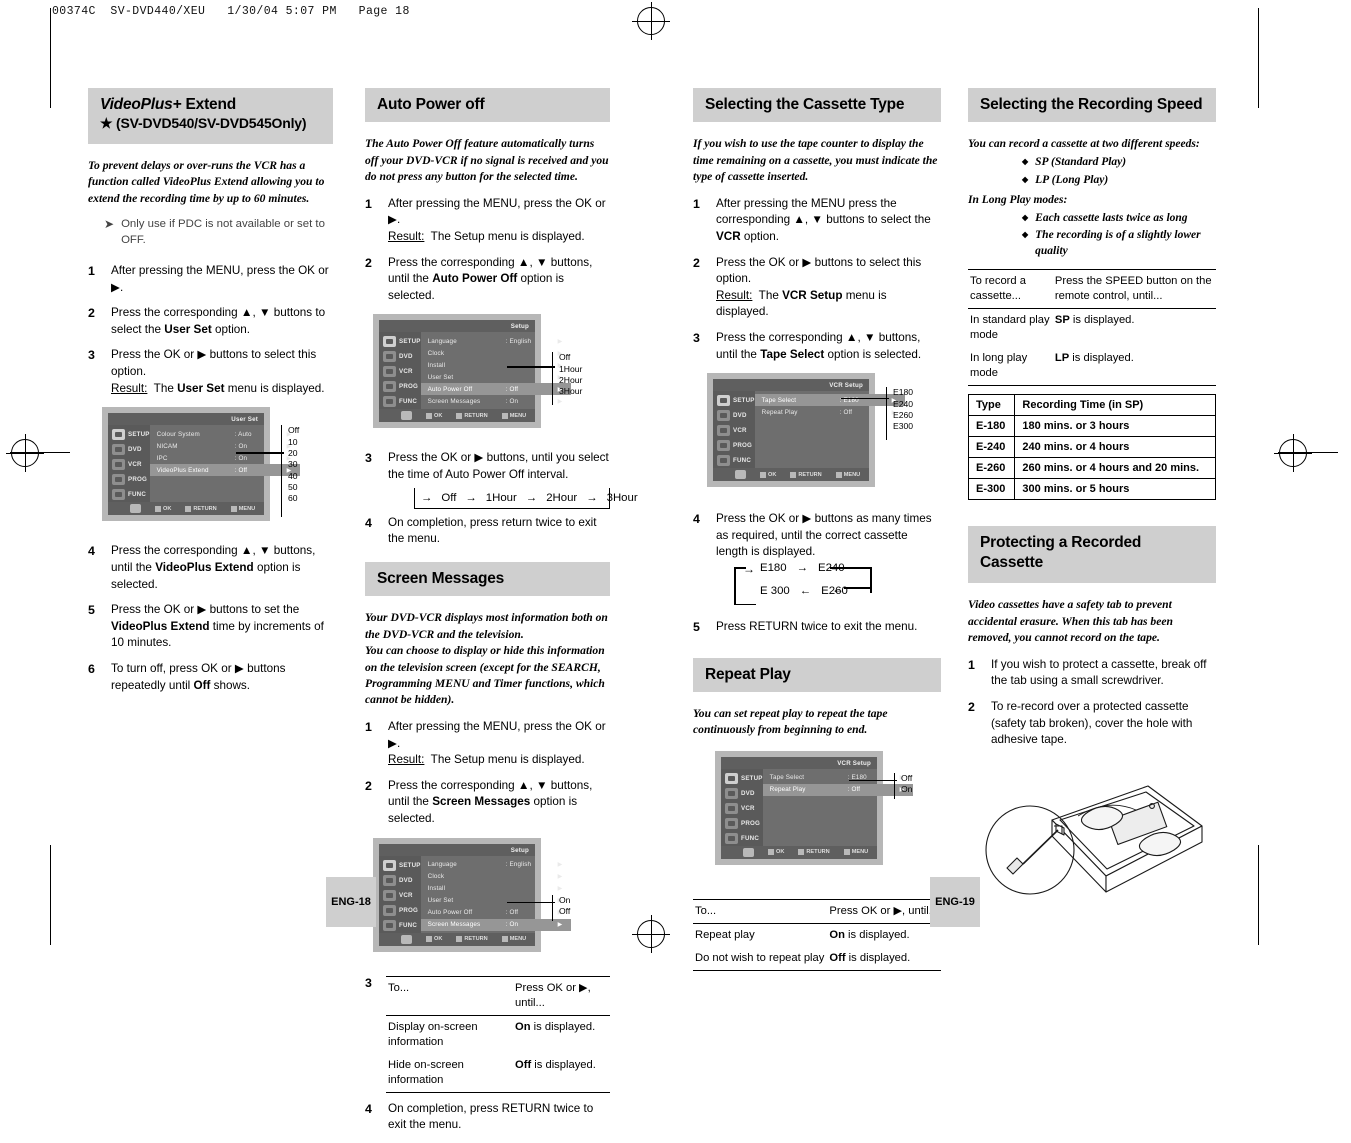 Image resolution: width=1351 pixels, height=1143 pixels. What do you see at coordinates (225, 446) in the screenshot?
I see `osd-menu-row: NICAM: On ▶` at bounding box center [225, 446].